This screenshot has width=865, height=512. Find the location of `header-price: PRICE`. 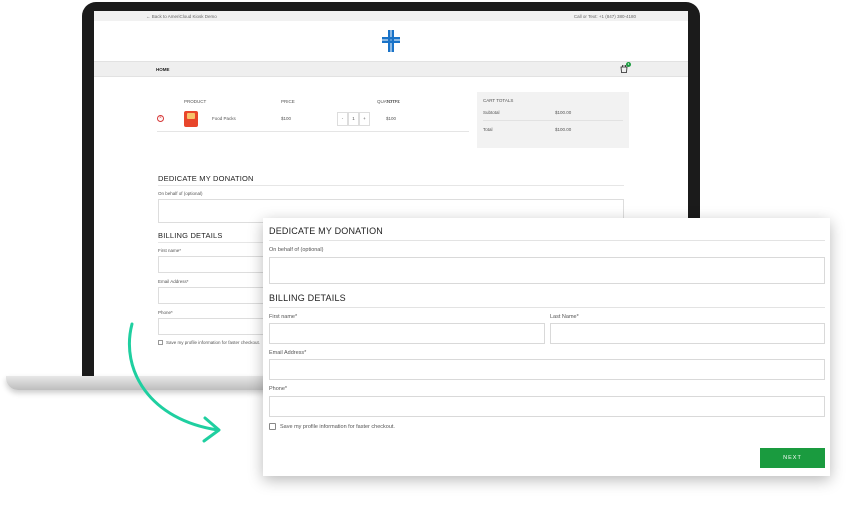

header-price: PRICE is located at coordinates (288, 101).